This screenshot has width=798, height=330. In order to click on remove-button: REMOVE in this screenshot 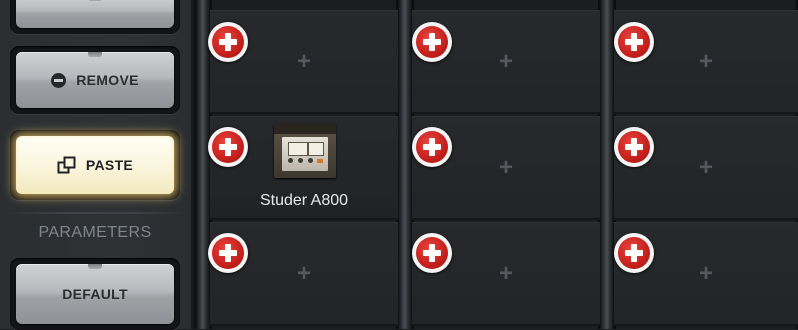, I will do `click(95, 80)`.